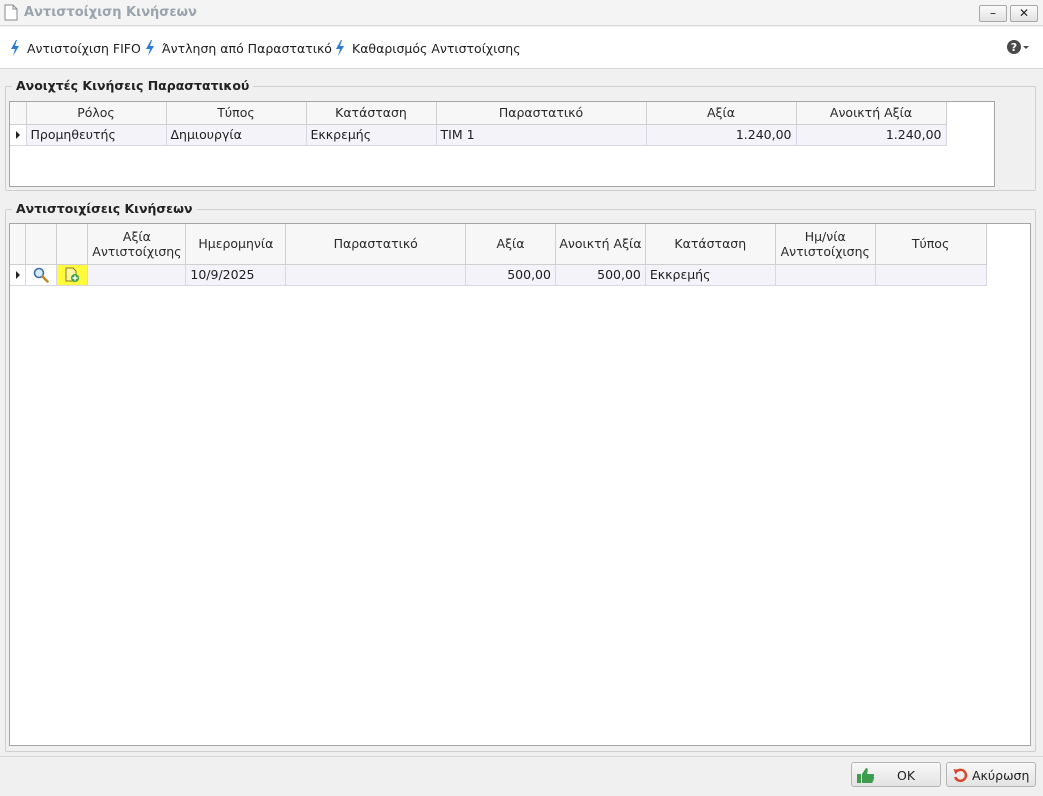 Image resolution: width=1043 pixels, height=796 pixels. What do you see at coordinates (721, 135) in the screenshot?
I see `value-cell: 1.240,00` at bounding box center [721, 135].